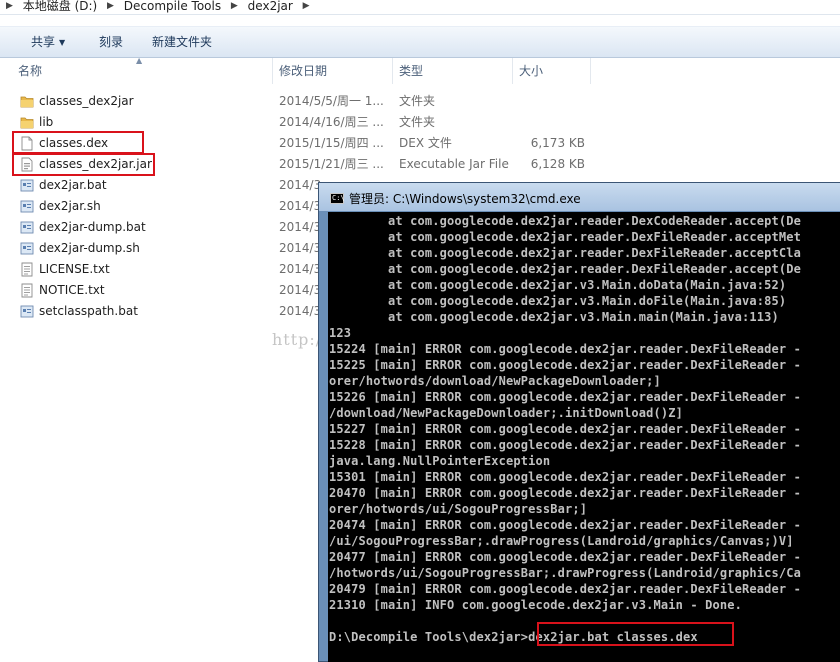  What do you see at coordinates (78, 142) in the screenshot?
I see `highlight-box-classes-dex` at bounding box center [78, 142].